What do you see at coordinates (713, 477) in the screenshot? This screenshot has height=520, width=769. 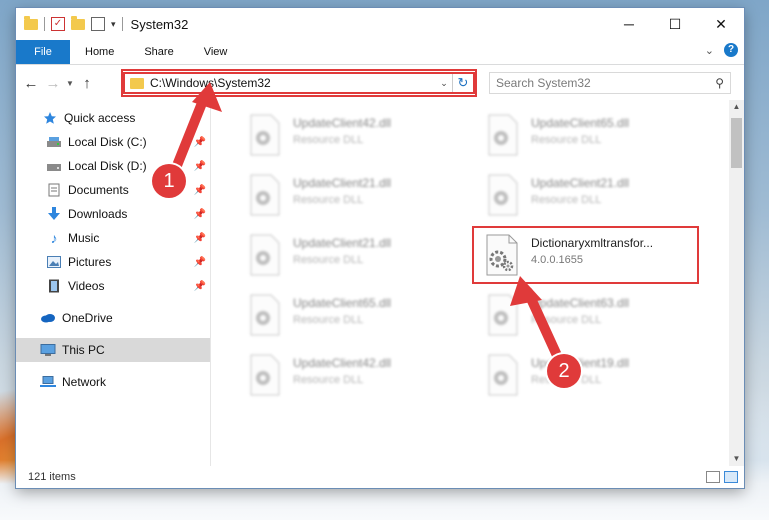 I see `details-view-icon` at bounding box center [713, 477].